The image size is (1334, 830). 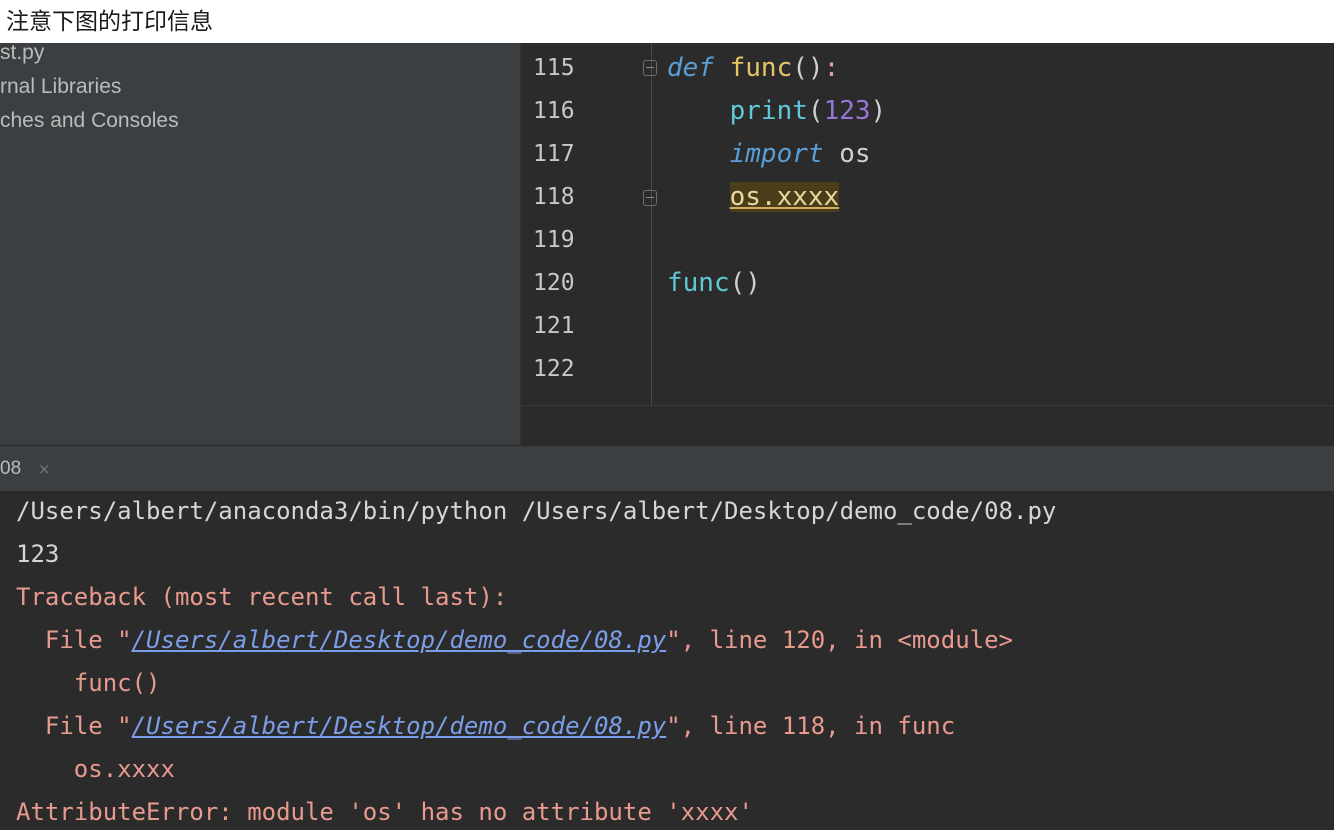 I want to click on code-line-116: print(123), so click(x=777, y=111).